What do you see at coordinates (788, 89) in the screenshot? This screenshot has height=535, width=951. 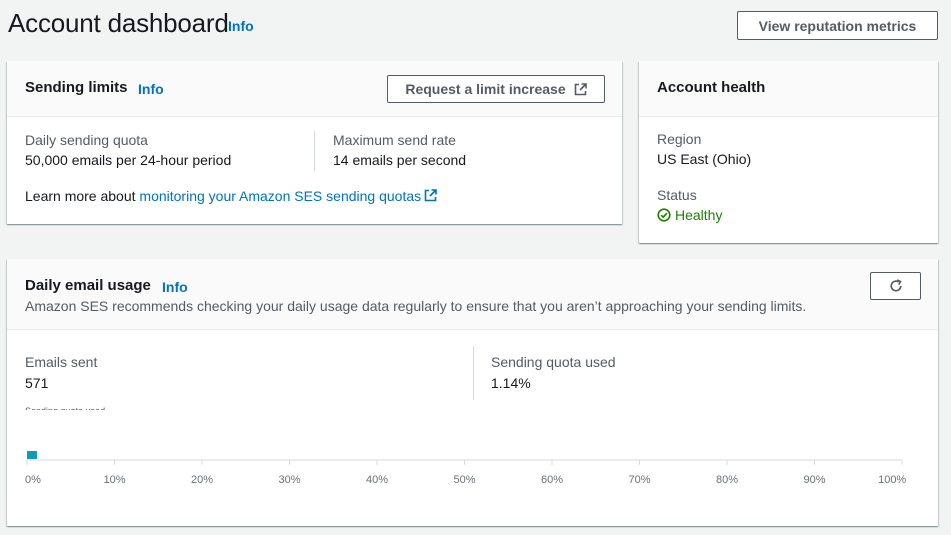 I see `account-health-header: Account health` at bounding box center [788, 89].